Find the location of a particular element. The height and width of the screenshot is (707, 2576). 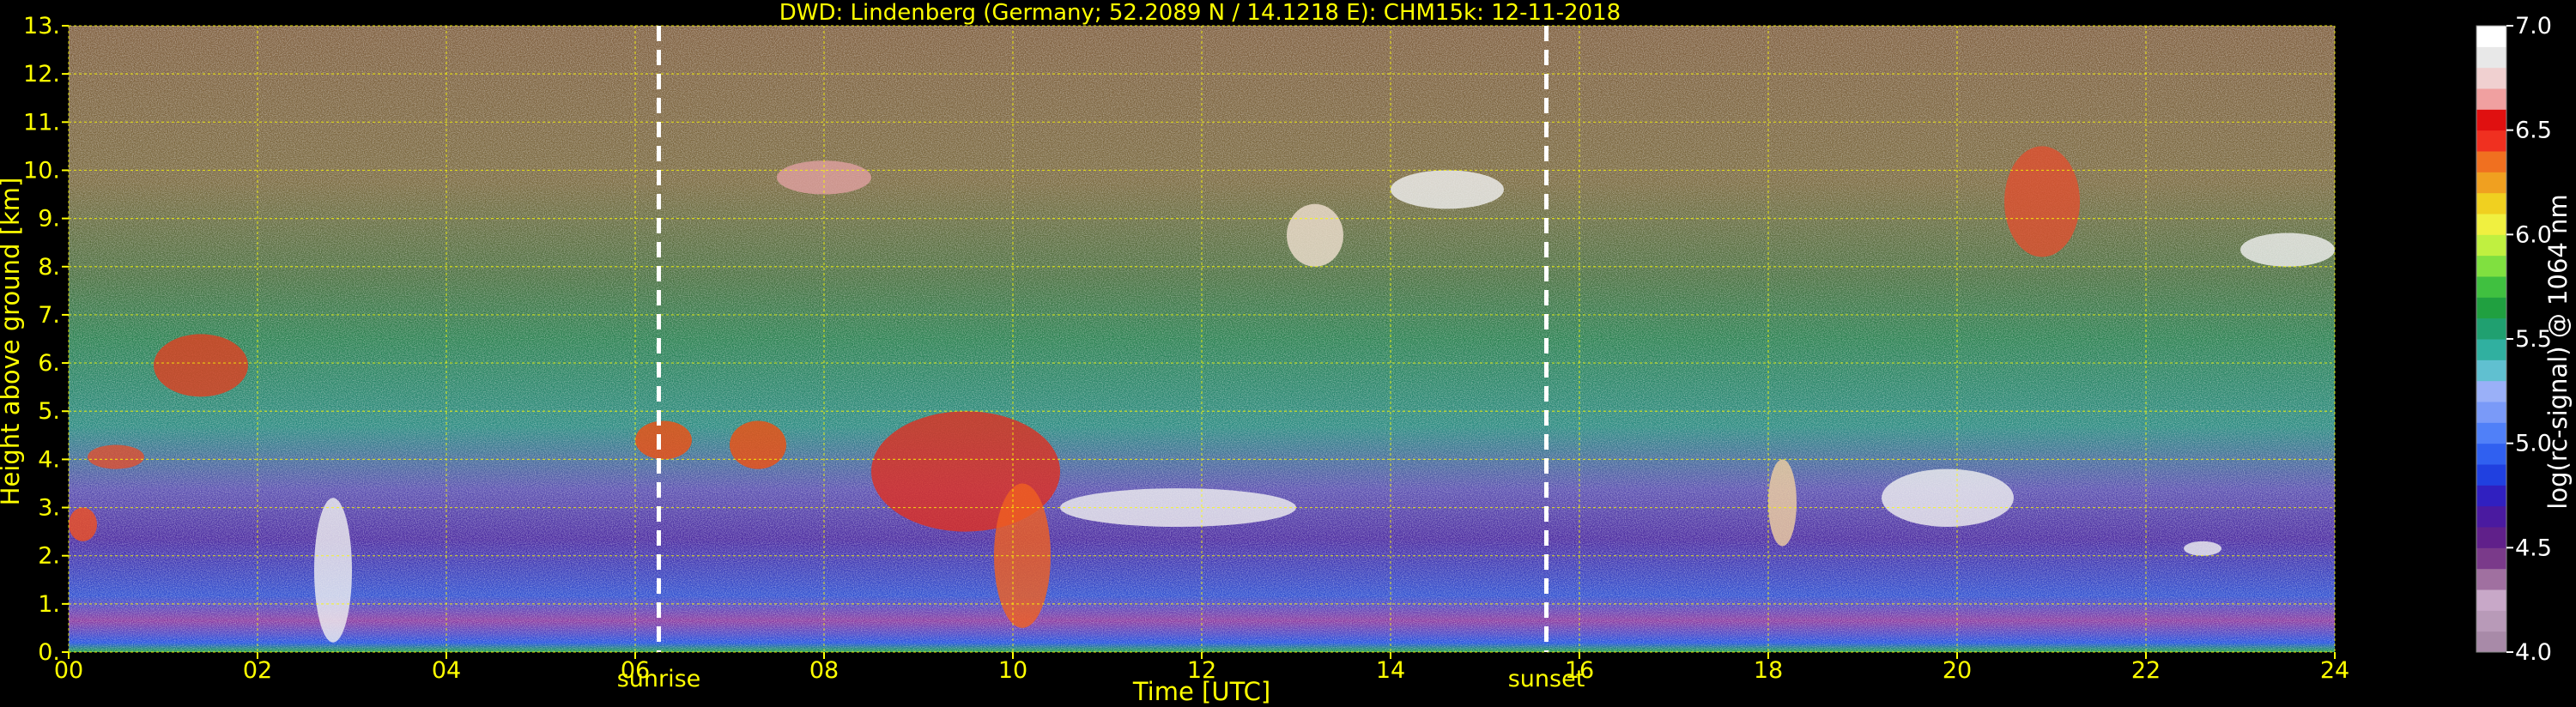

y-tick-label-9: 9. is located at coordinates (49, 219).